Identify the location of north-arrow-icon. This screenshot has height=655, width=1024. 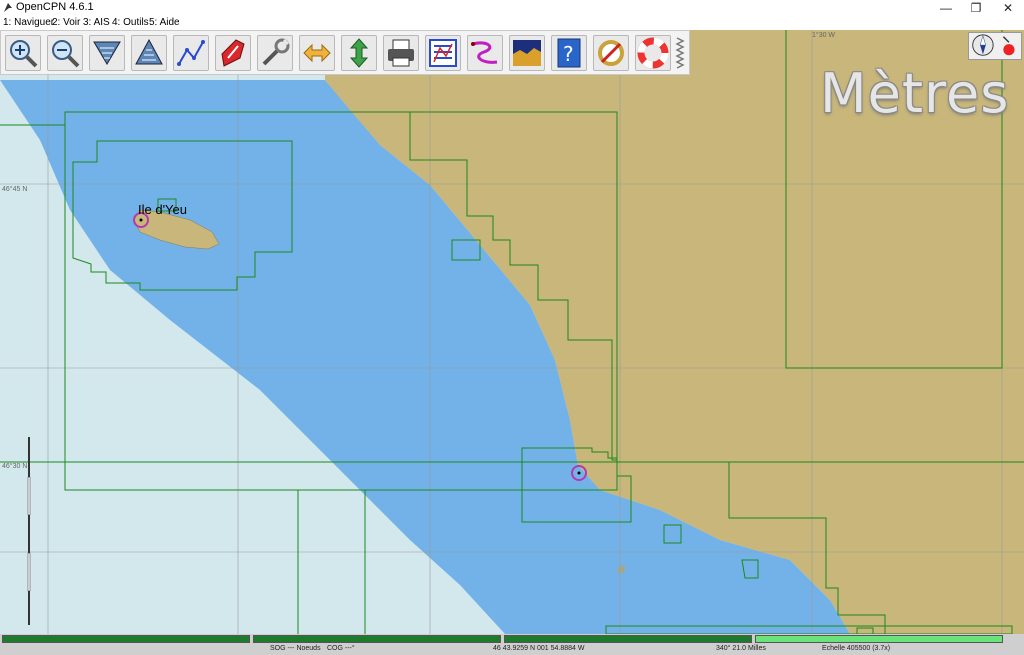
(993, 45).